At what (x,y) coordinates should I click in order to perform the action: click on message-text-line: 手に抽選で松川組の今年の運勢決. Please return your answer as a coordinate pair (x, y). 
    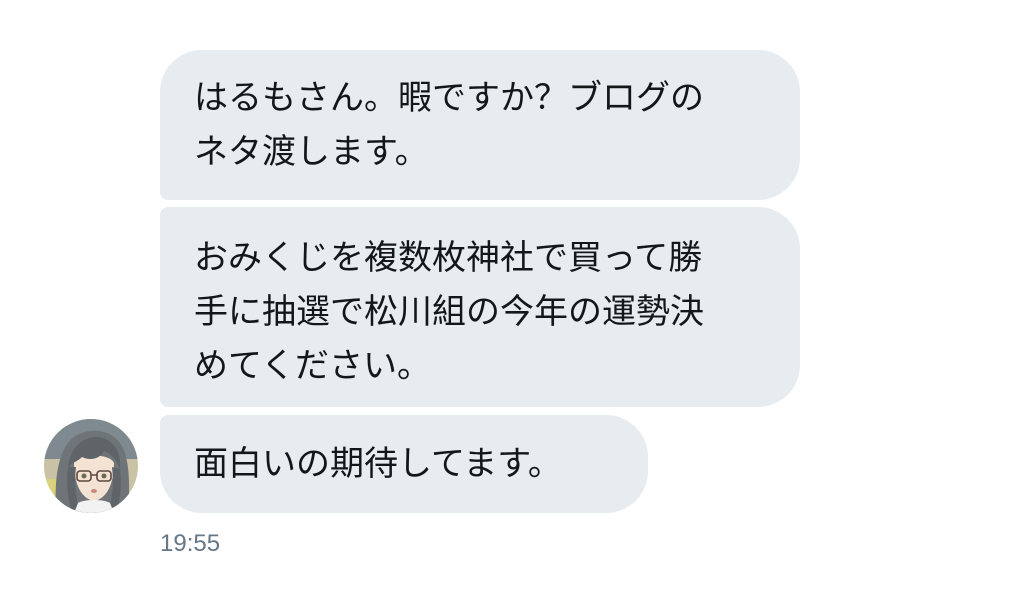
    Looking at the image, I should click on (449, 312).